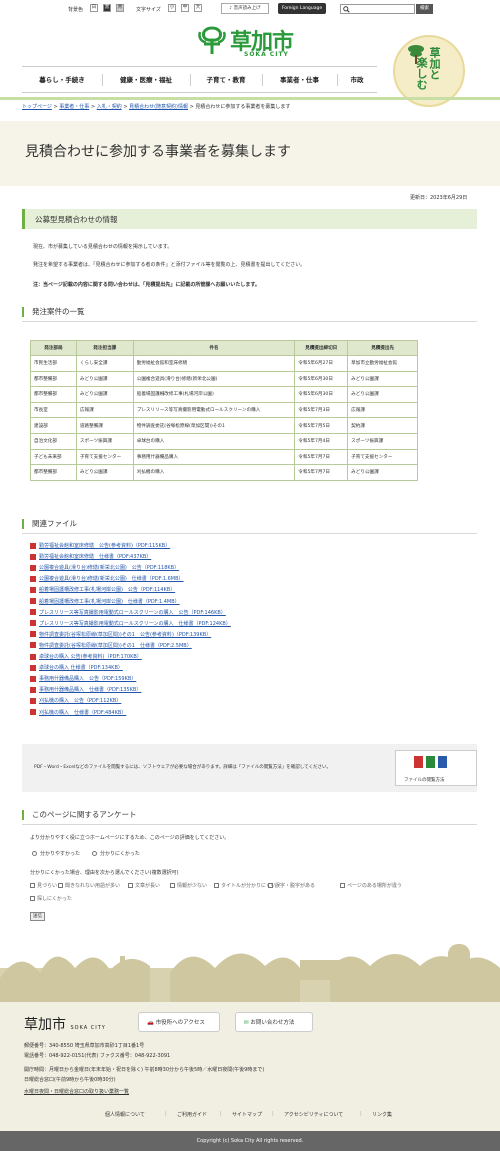 The height and width of the screenshot is (1151, 500). What do you see at coordinates (150, 1023) in the screenshot?
I see `car-icon: 🚗` at bounding box center [150, 1023].